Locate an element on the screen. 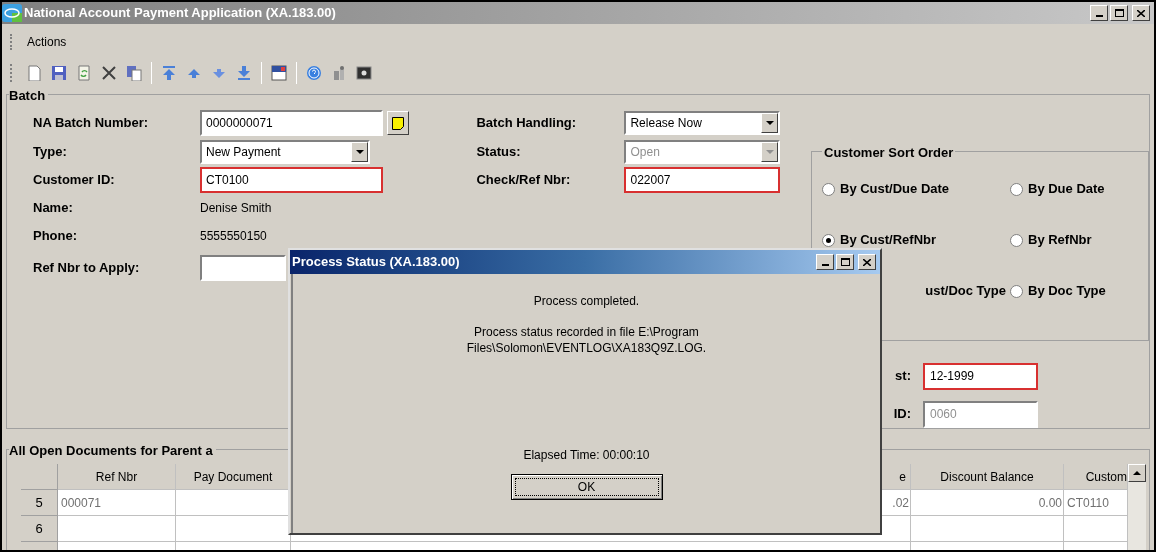 The width and height of the screenshot is (1156, 552). elapsed-time: Elapsed Time: 00:00:10 is located at coordinates (586, 455).